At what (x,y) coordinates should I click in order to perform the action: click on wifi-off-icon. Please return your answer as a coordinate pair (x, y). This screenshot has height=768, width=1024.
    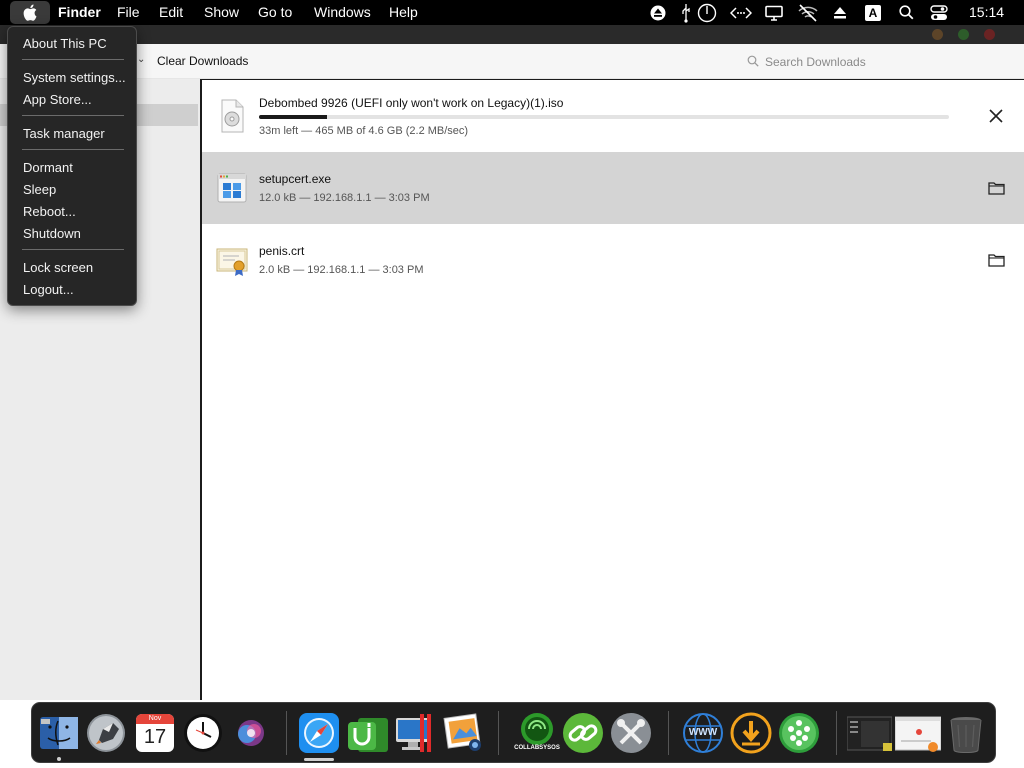
    Looking at the image, I should click on (808, 12).